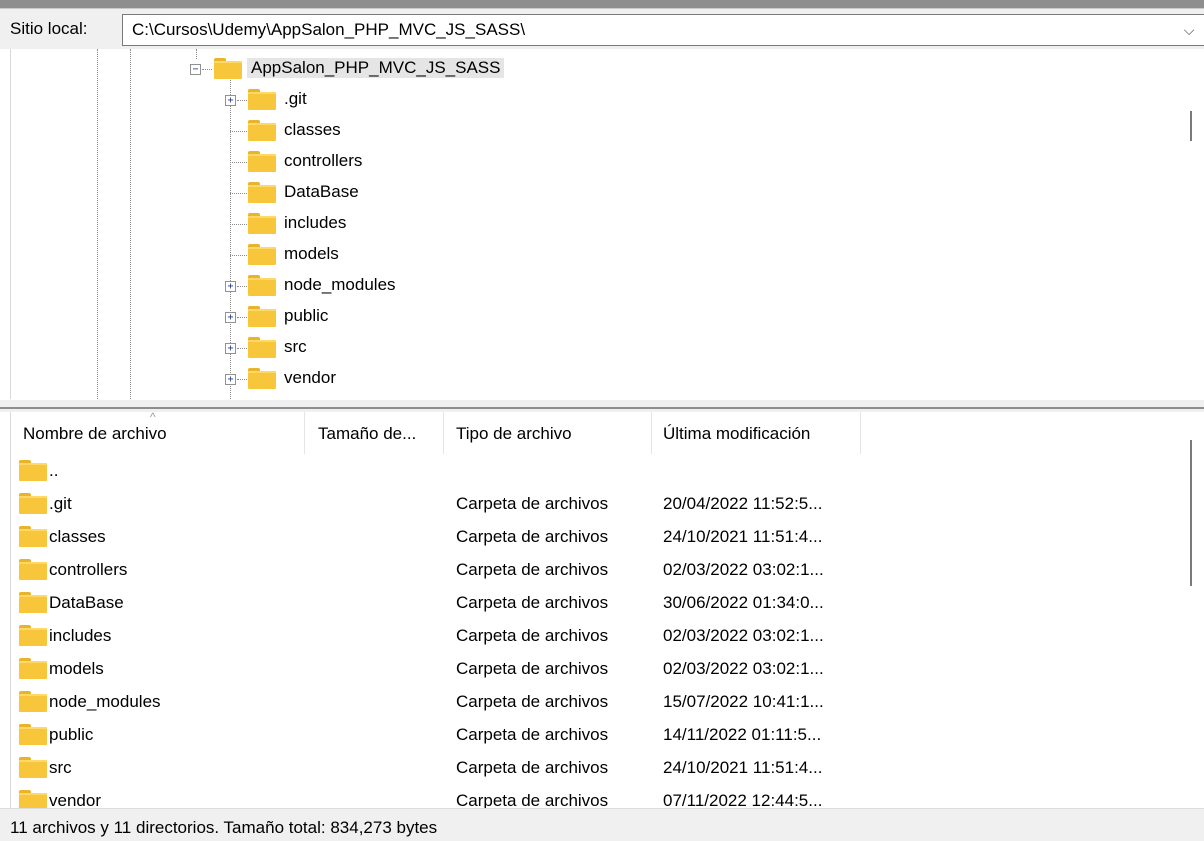 Image resolution: width=1204 pixels, height=841 pixels. What do you see at coordinates (49, 28) in the screenshot?
I see `local-site-label: Sitio local:` at bounding box center [49, 28].